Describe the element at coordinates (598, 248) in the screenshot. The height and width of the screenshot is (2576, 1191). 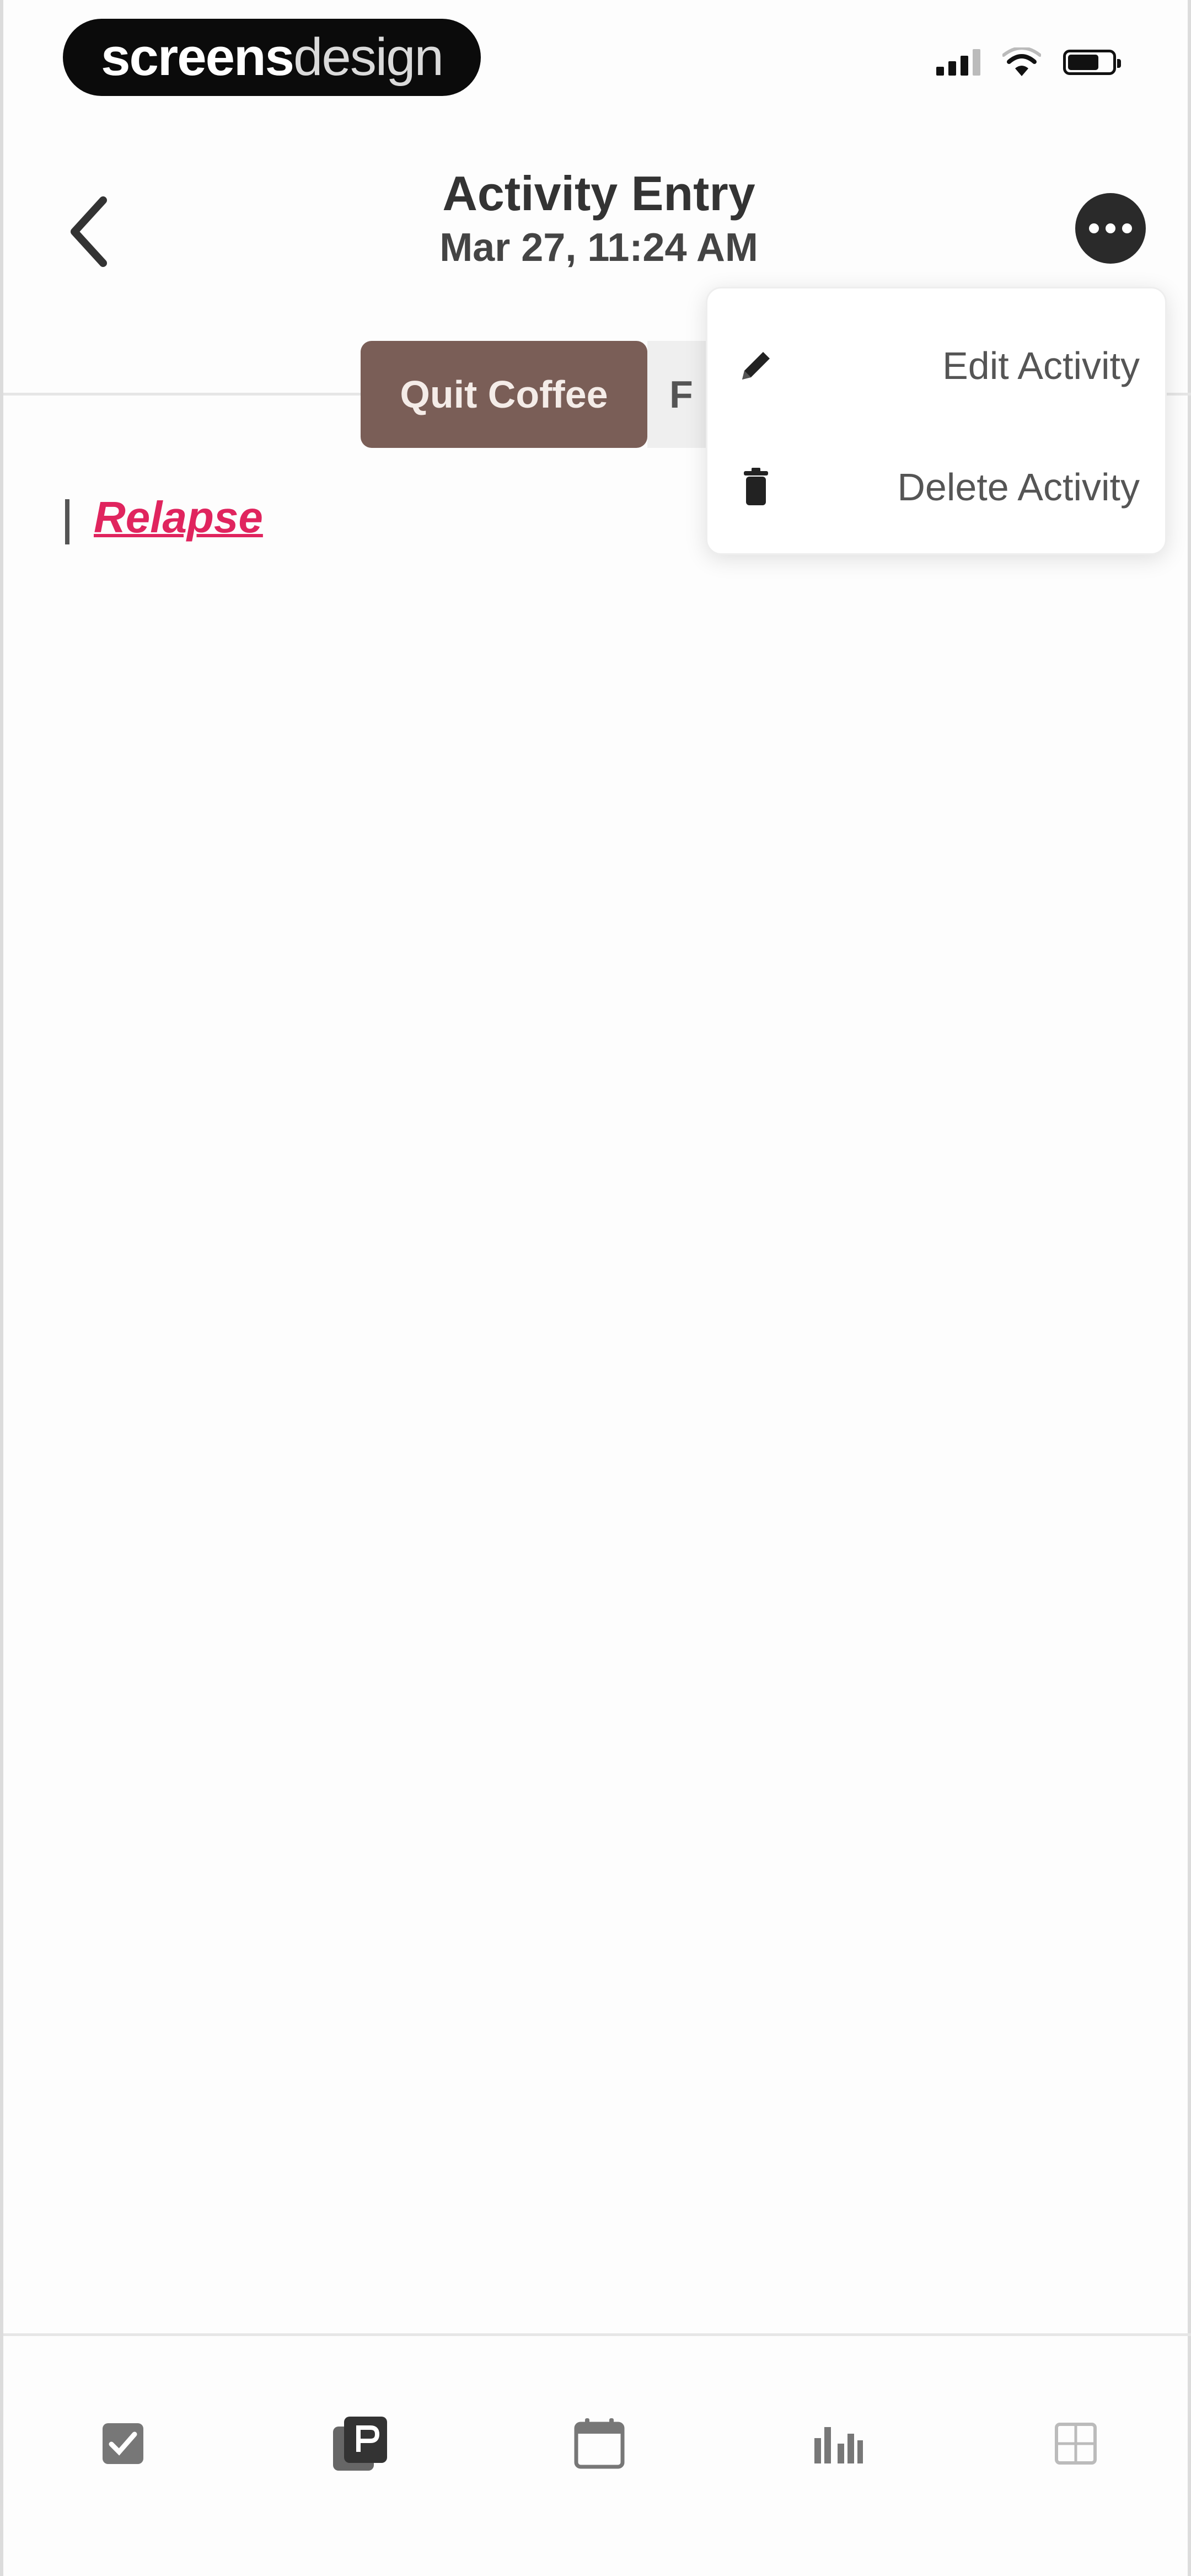
I see `entry-timestamp: Mar 27, 11:24 AM` at that location.